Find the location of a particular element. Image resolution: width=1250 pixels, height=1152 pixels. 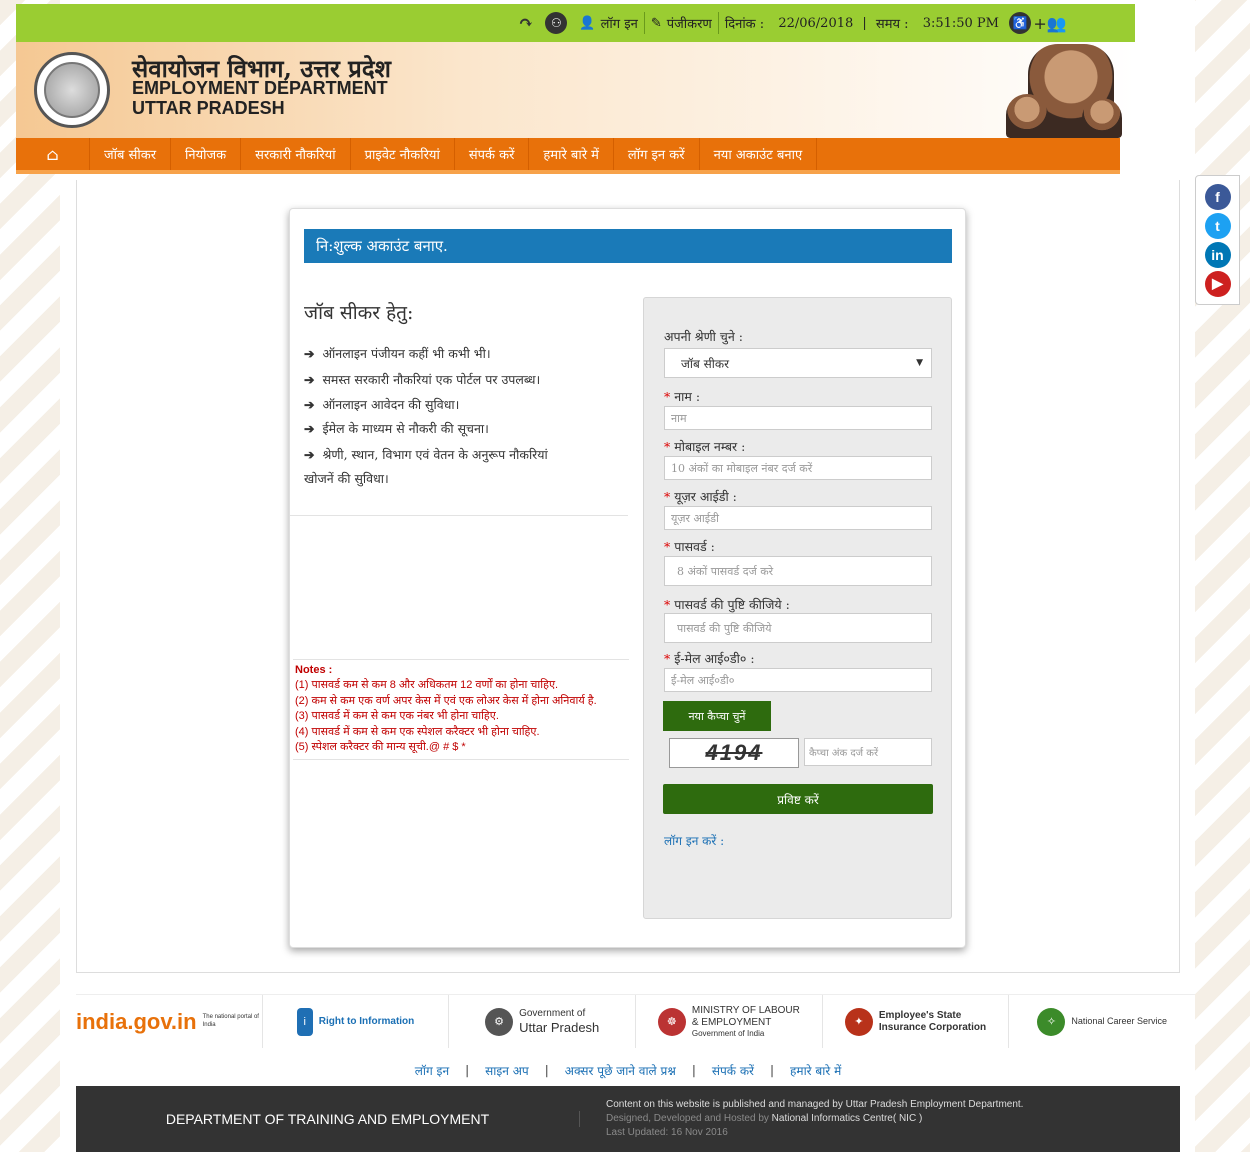

nav-item-govt-jobs: सरकारी नौकरियां is located at coordinates (296, 154).